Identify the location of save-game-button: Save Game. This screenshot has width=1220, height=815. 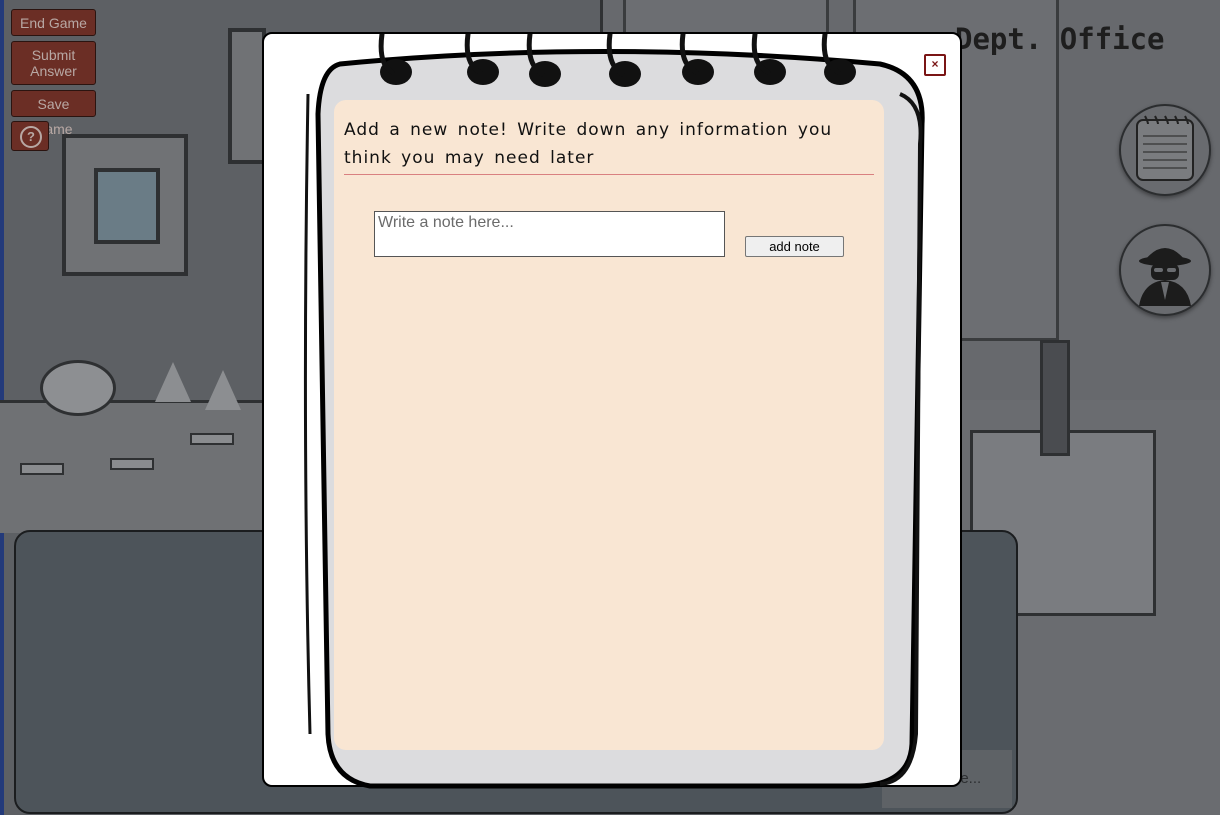
(53, 113).